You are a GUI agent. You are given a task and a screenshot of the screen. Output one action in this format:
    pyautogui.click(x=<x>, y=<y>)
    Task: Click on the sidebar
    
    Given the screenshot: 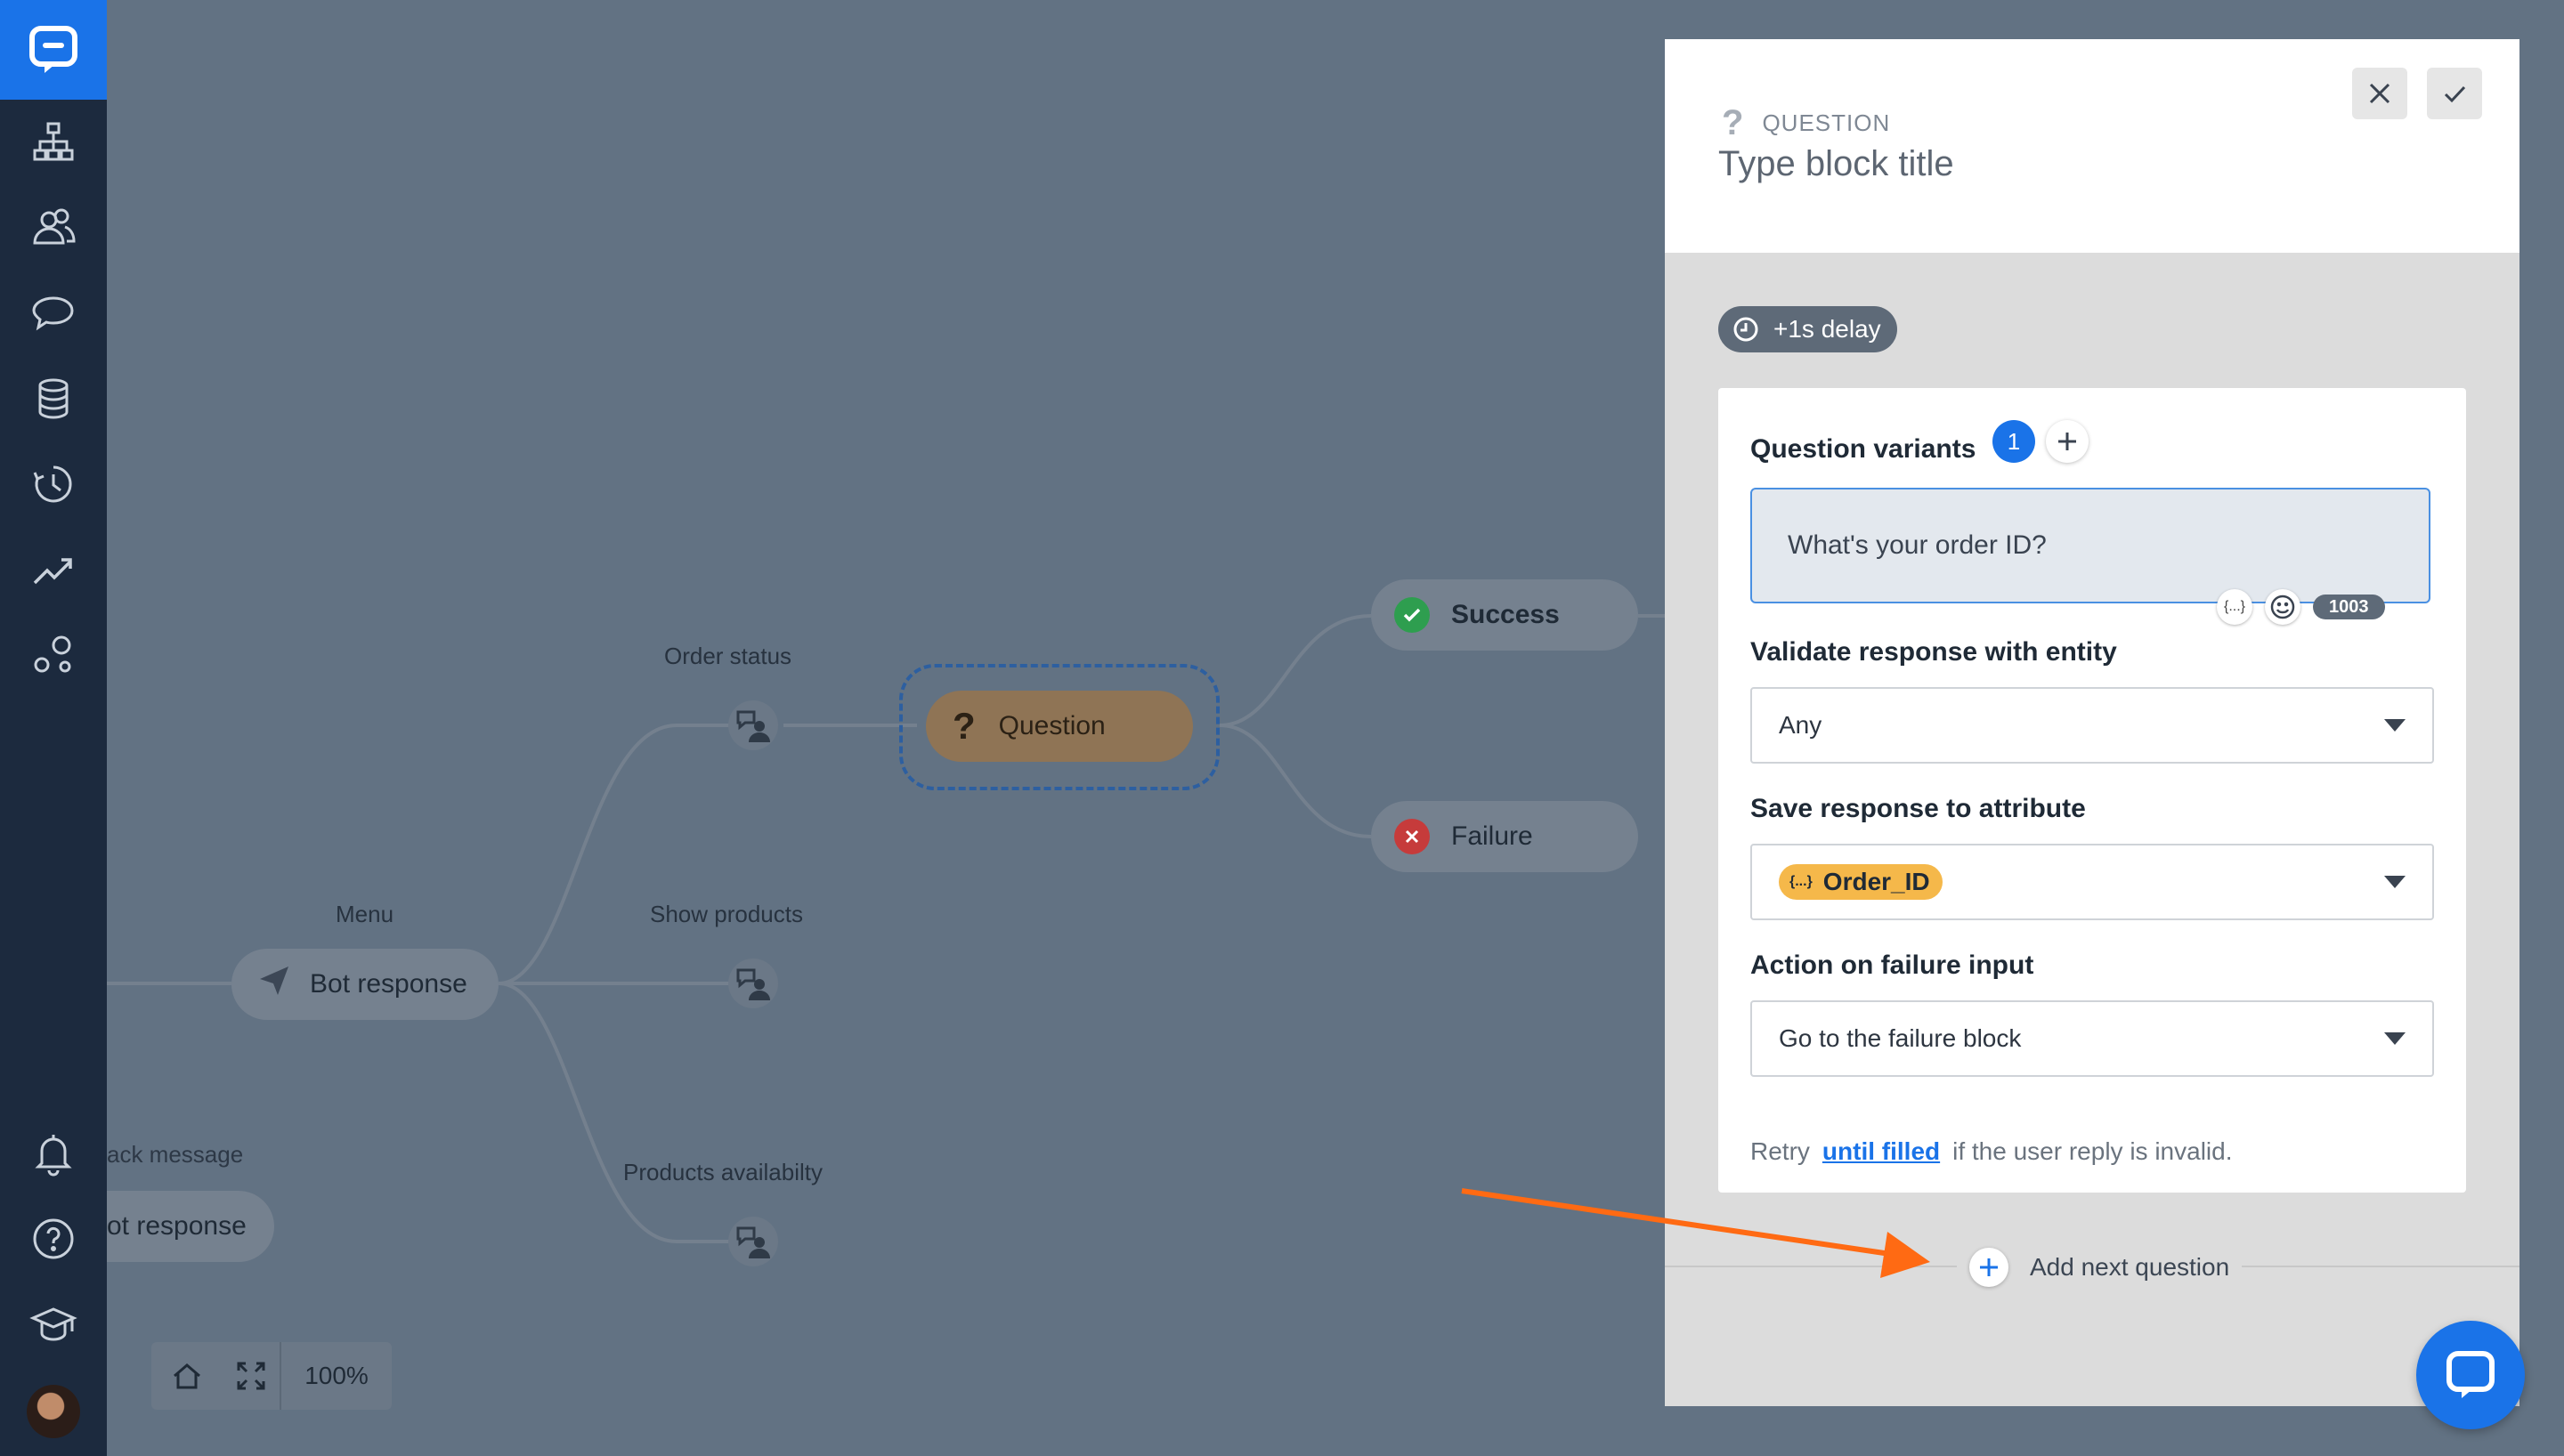 What is the action you would take?
    pyautogui.click(x=53, y=728)
    